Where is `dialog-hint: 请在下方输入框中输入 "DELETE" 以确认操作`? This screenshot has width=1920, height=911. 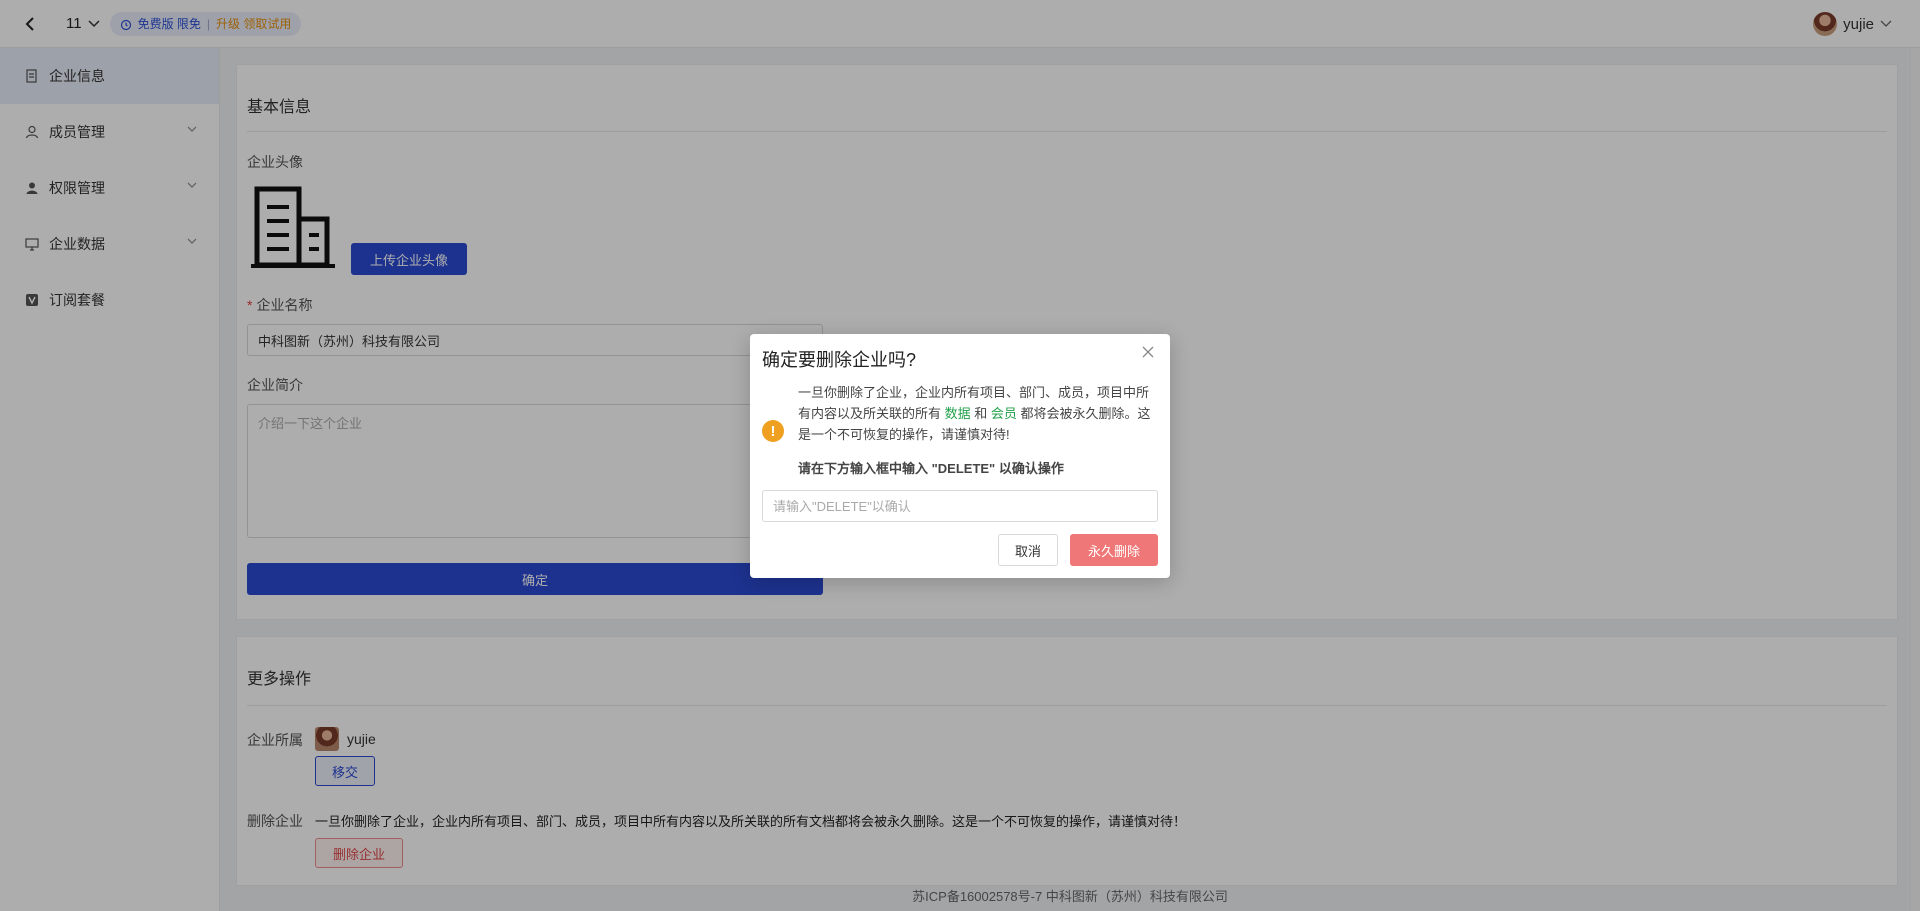 dialog-hint: 请在下方输入框中输入 "DELETE" 以确认操作 is located at coordinates (931, 468).